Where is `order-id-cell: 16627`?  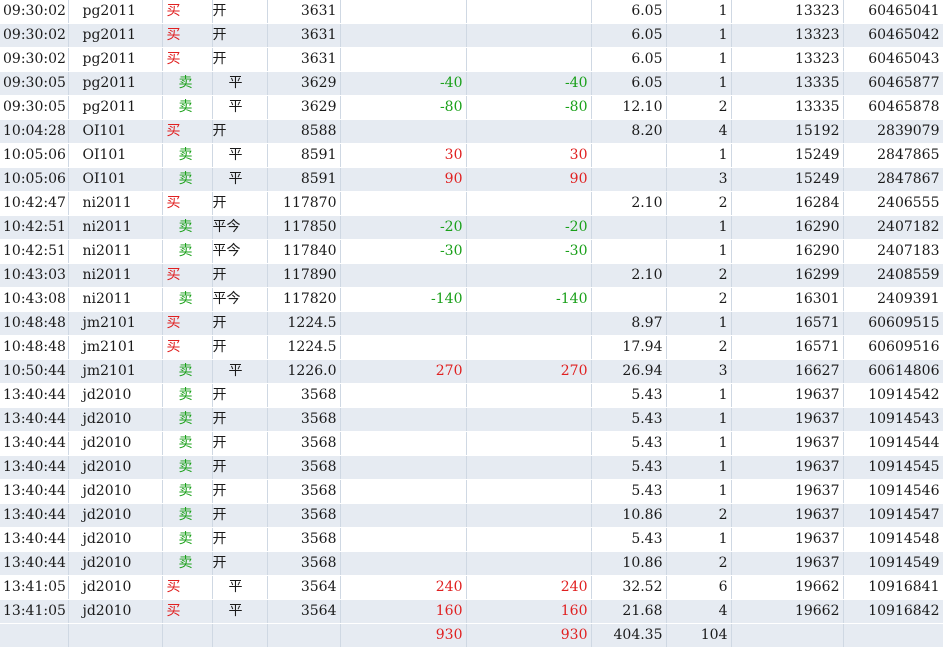 order-id-cell: 16627 is located at coordinates (787, 371).